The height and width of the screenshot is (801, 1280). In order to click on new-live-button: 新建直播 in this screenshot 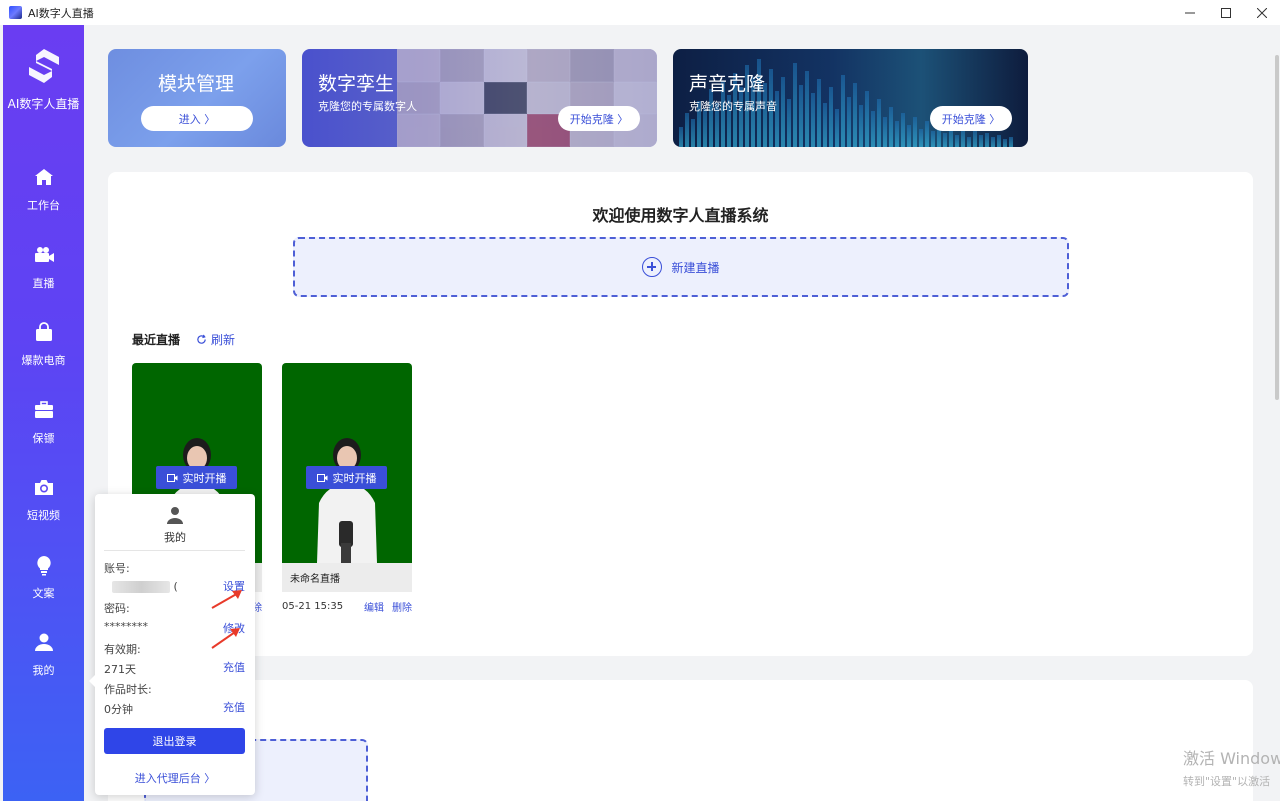, I will do `click(681, 267)`.